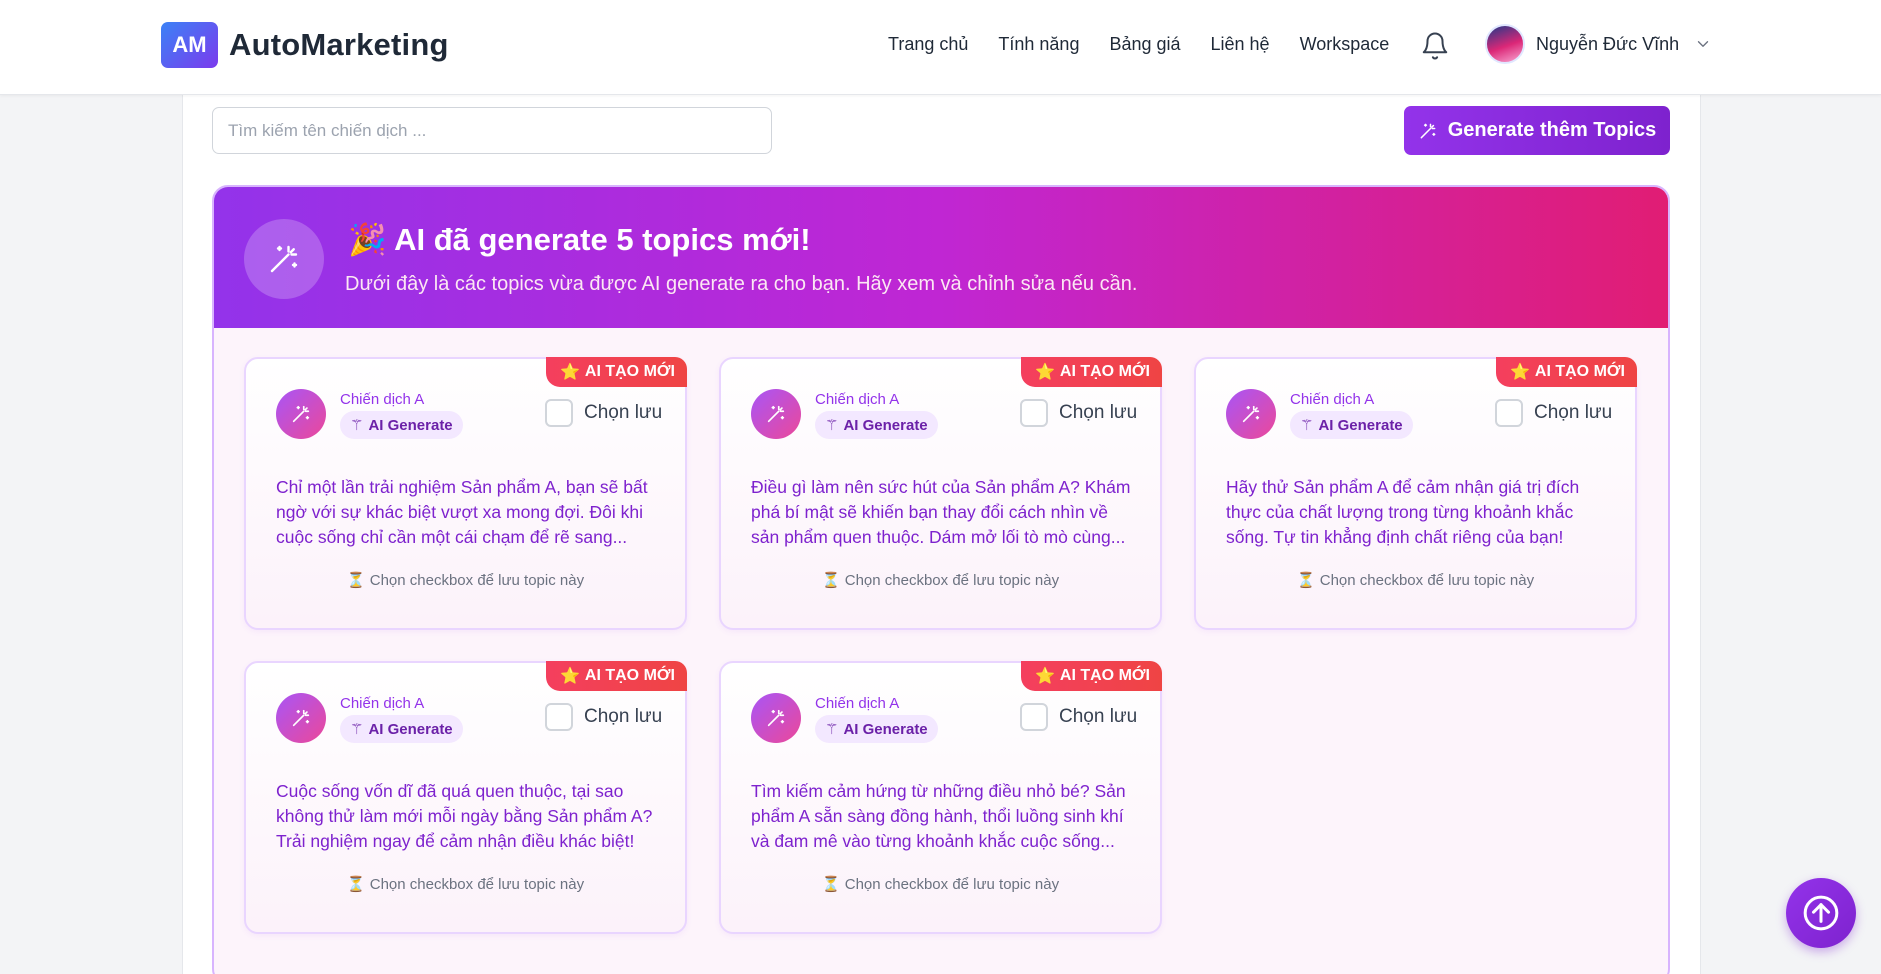 The image size is (1881, 974). I want to click on generate-topics-button: Generate thêm Topics, so click(1537, 130).